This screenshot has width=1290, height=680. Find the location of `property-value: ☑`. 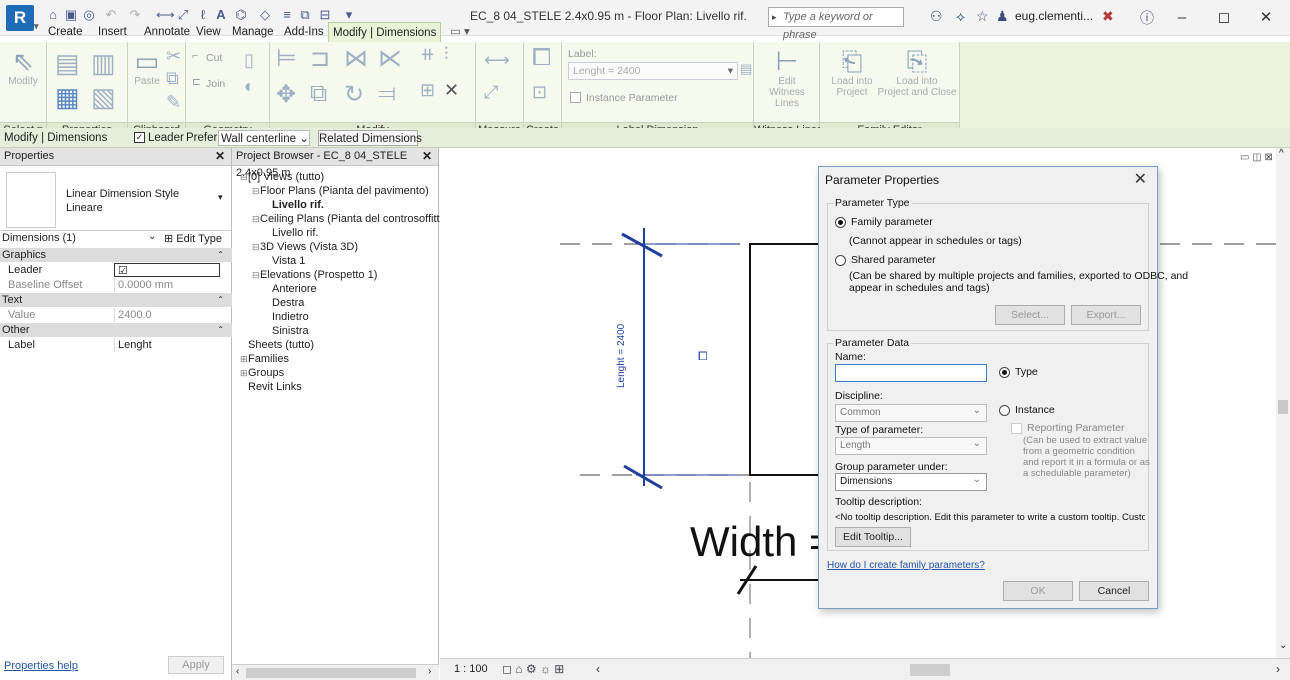

property-value: ☑ is located at coordinates (167, 270).